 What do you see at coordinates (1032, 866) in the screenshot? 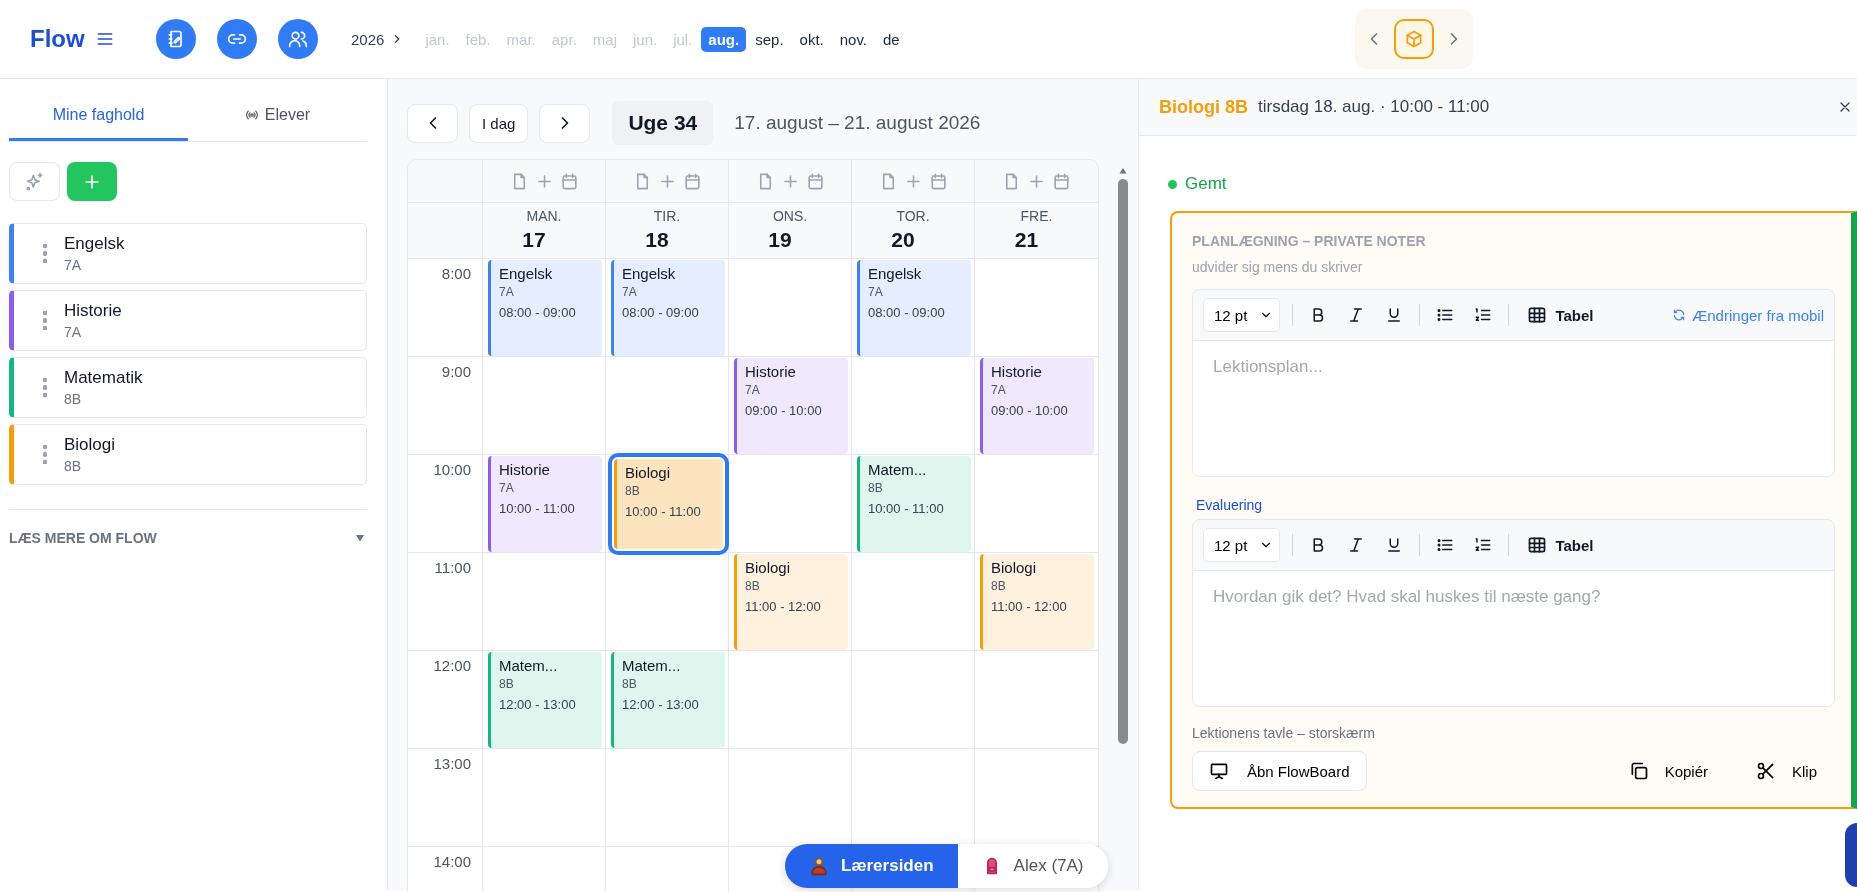
I see `view-toggle: Alex (7A)` at bounding box center [1032, 866].